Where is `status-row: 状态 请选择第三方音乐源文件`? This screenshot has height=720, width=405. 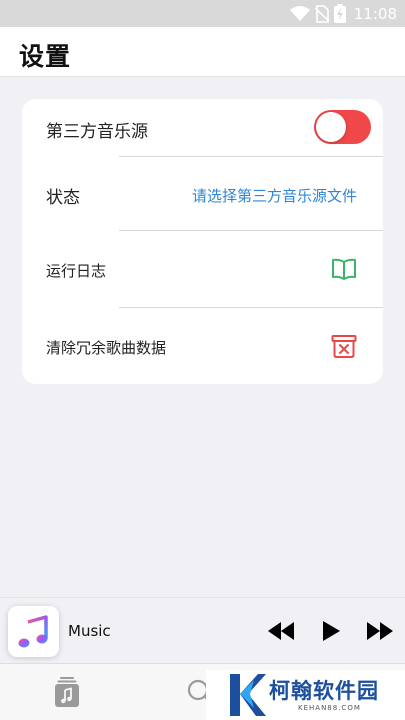
status-row: 状态 请选择第三方音乐源文件 is located at coordinates (202, 194).